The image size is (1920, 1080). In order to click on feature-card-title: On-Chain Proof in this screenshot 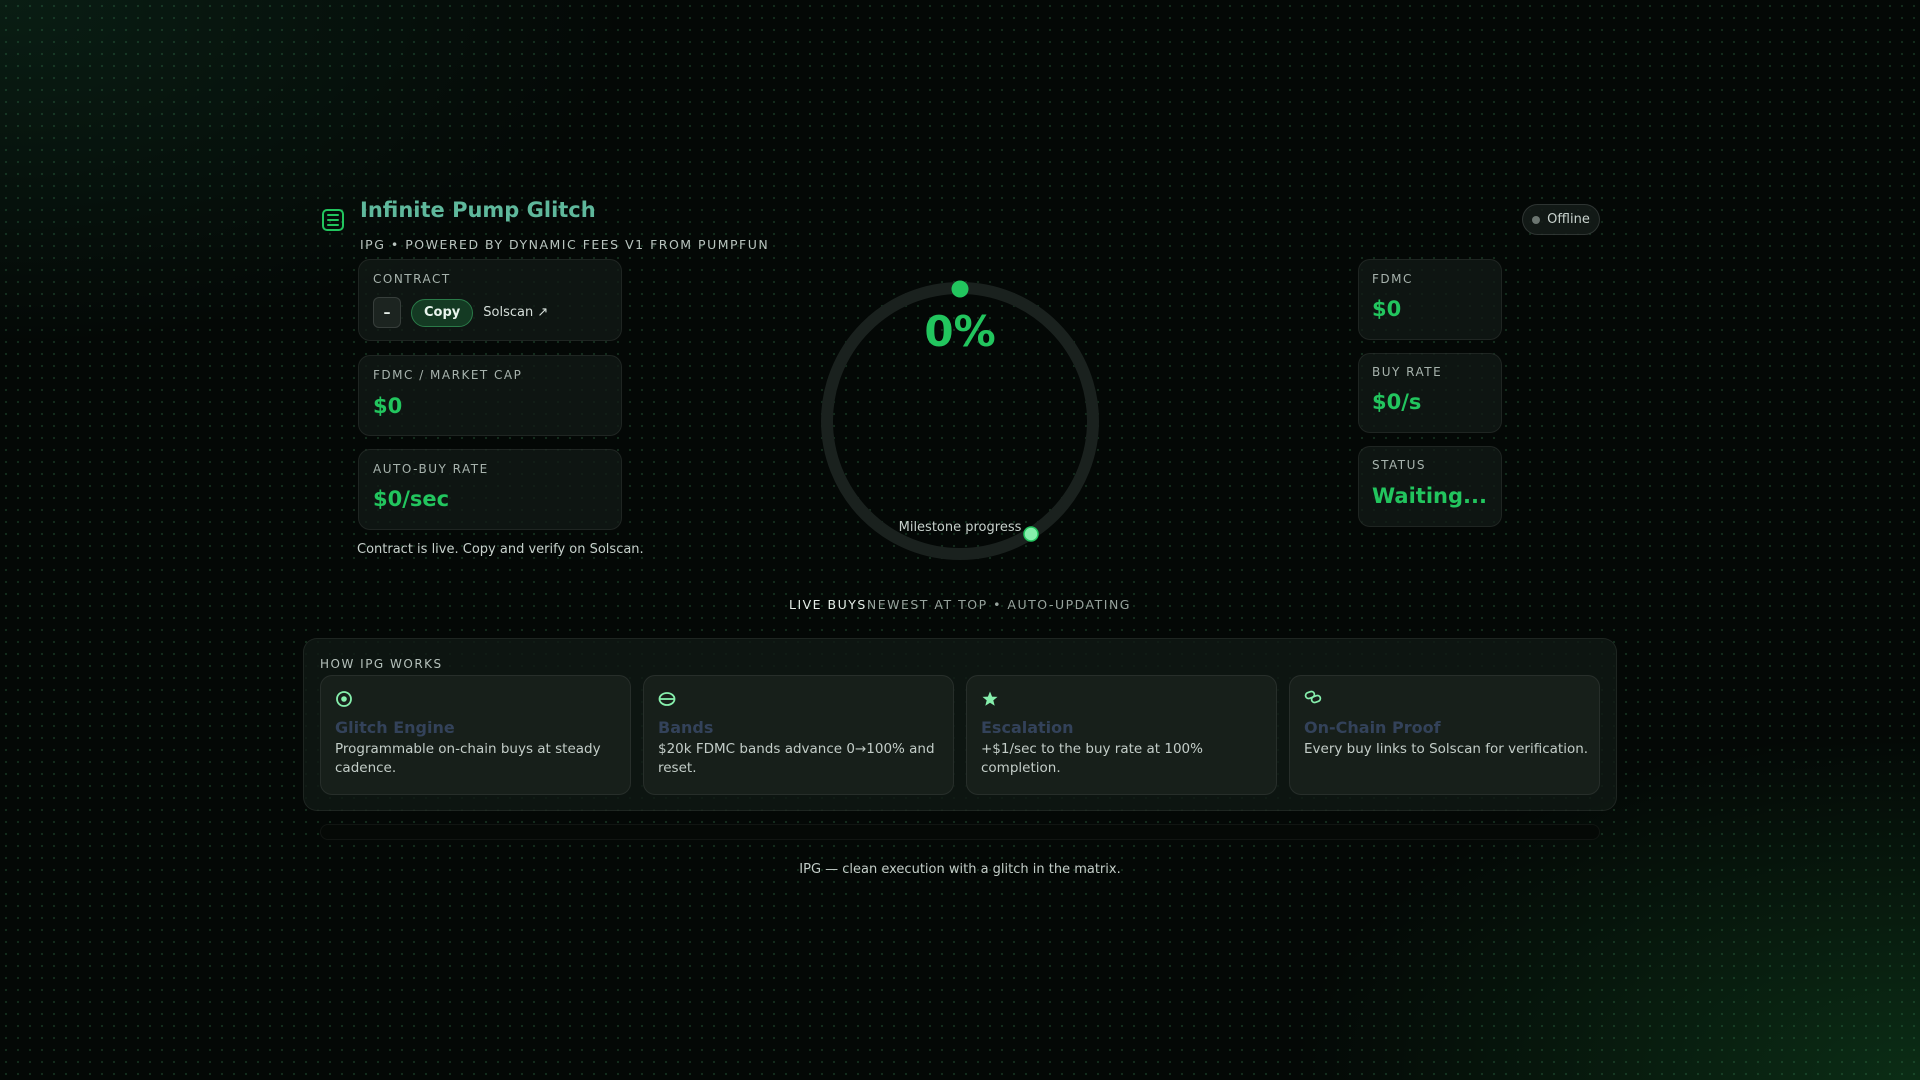, I will do `click(1372, 727)`.